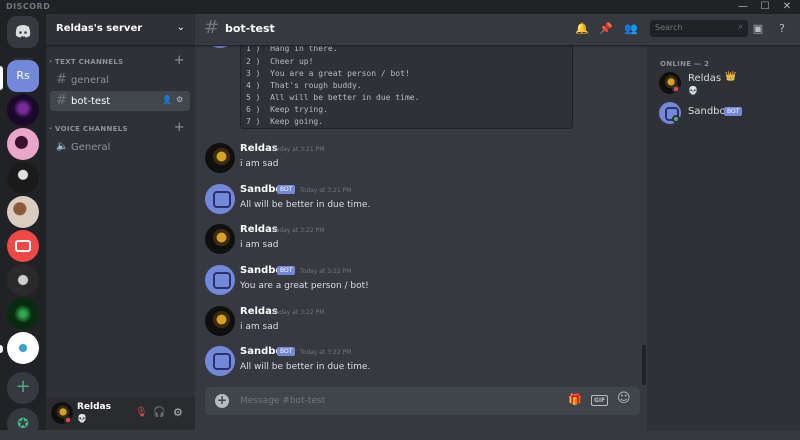  I want to click on category-label: VOICE CHANNELS, so click(91, 129).